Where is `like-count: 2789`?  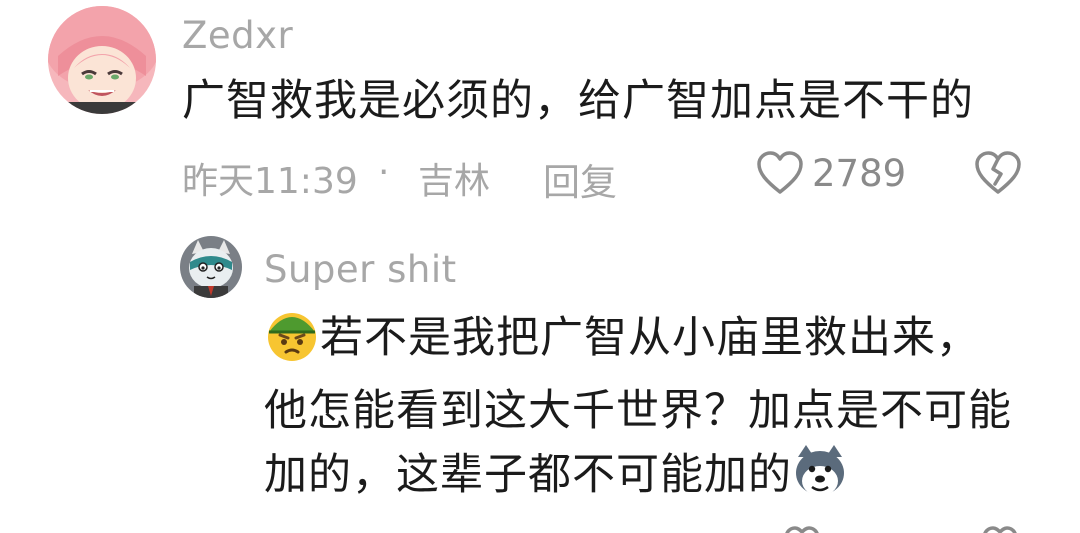 like-count: 2789 is located at coordinates (859, 173).